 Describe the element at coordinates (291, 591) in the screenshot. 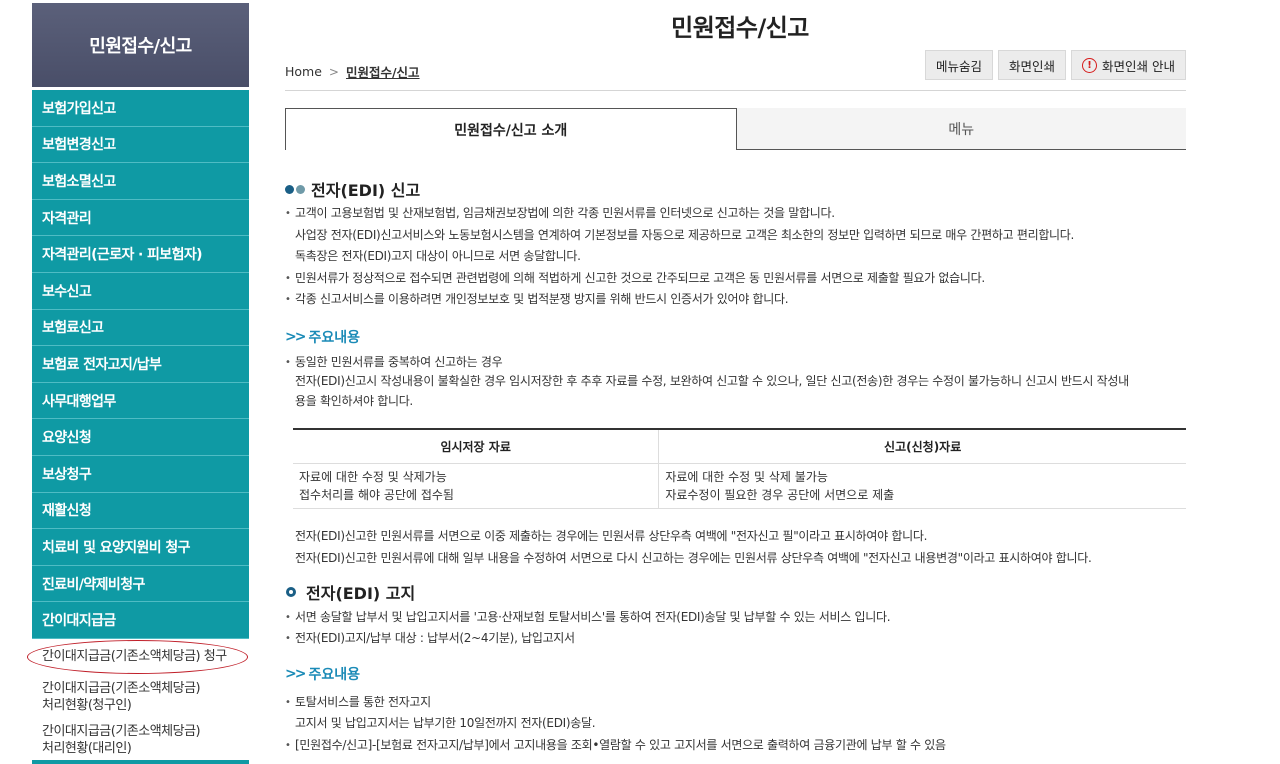

I see `ring-bullet-icon` at that location.